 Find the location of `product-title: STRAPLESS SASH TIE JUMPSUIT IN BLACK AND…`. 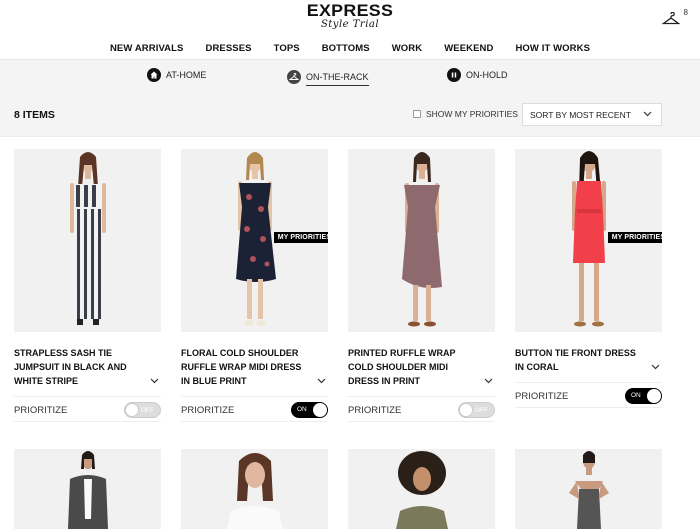

product-title: STRAPLESS SASH TIE JUMPSUIT IN BLACK AND… is located at coordinates (87, 367).